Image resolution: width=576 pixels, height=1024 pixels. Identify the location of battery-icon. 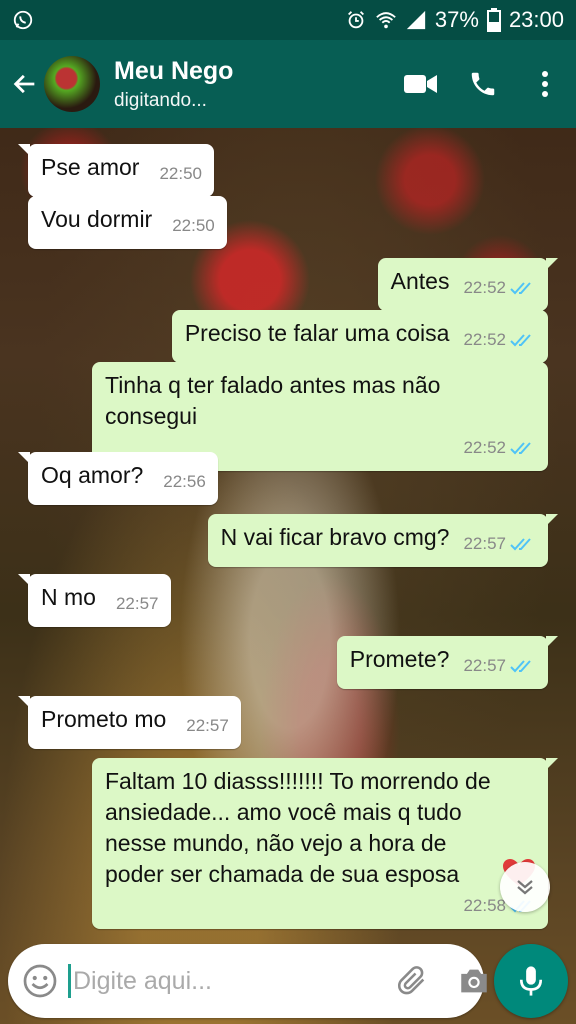
(493, 20).